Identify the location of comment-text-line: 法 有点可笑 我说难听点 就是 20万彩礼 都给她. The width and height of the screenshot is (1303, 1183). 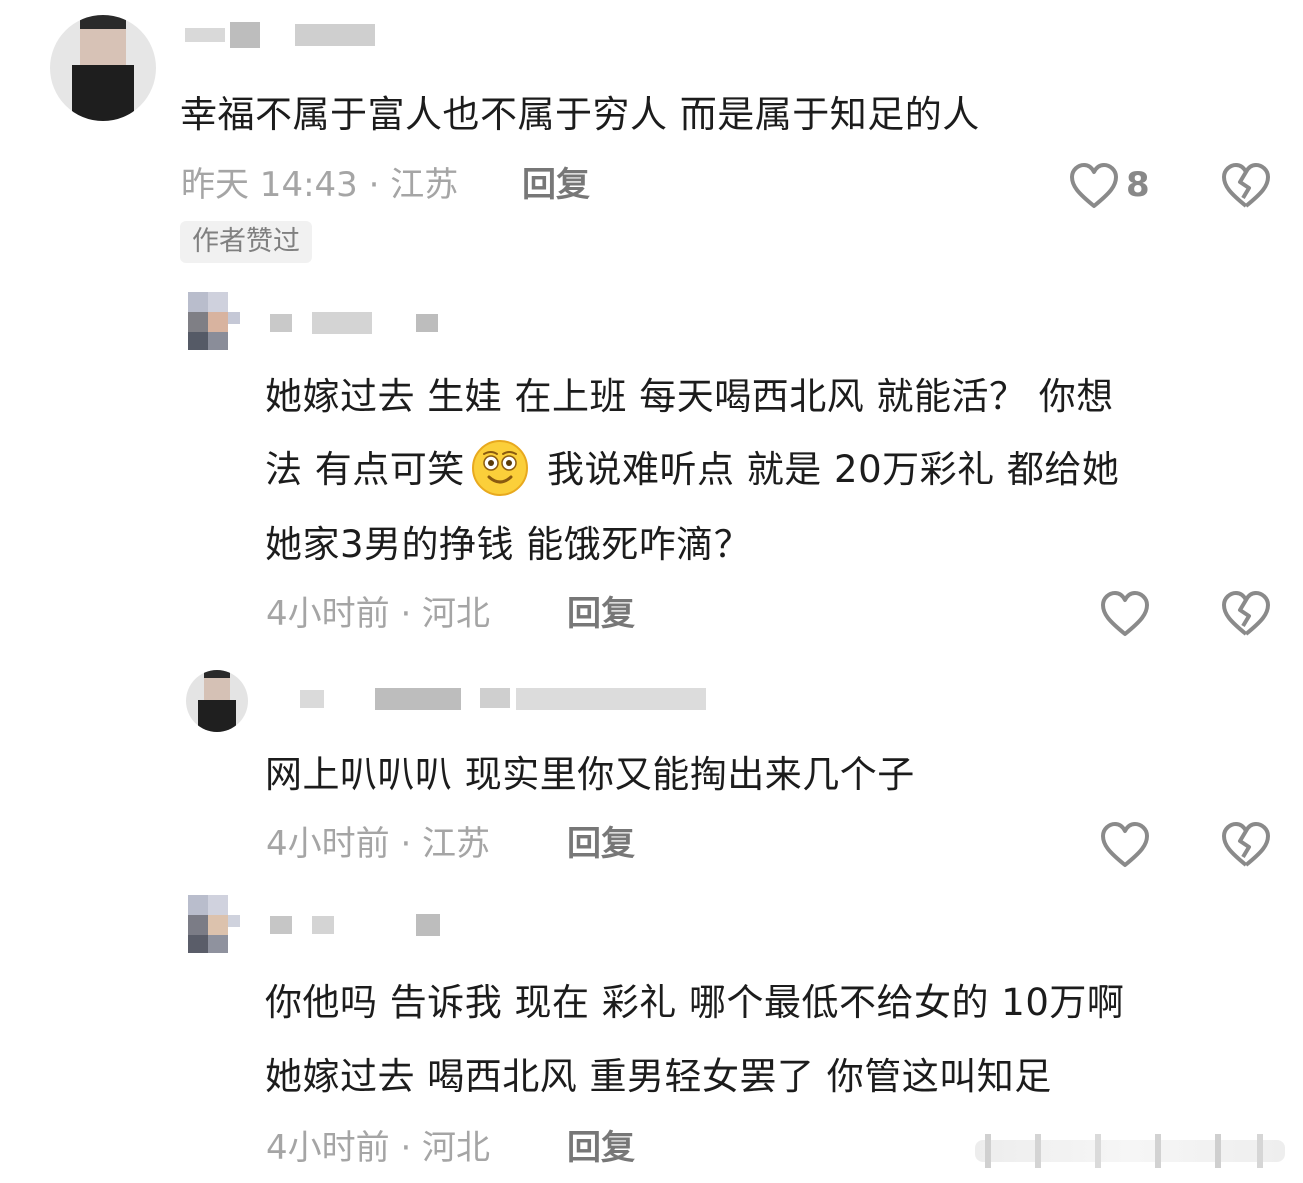
(692, 470).